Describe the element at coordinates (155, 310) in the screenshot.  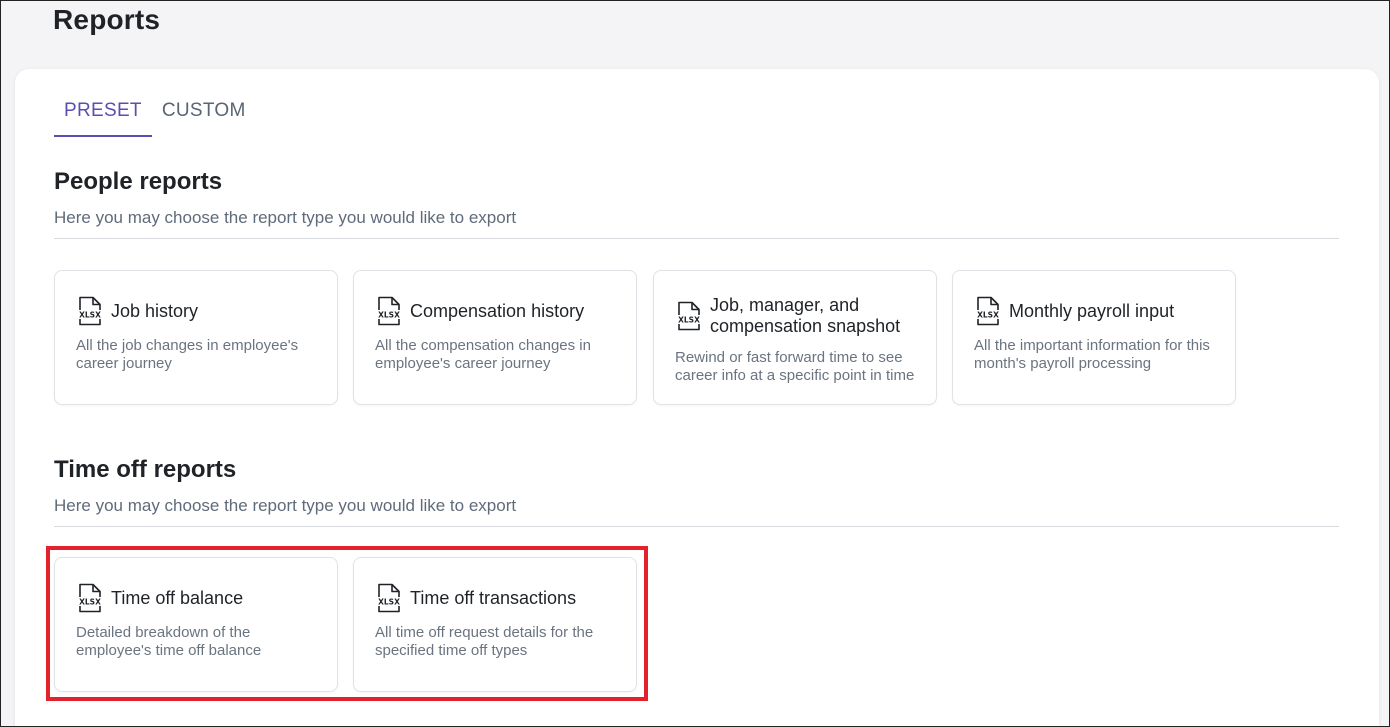
I see `card-title: Job history` at that location.